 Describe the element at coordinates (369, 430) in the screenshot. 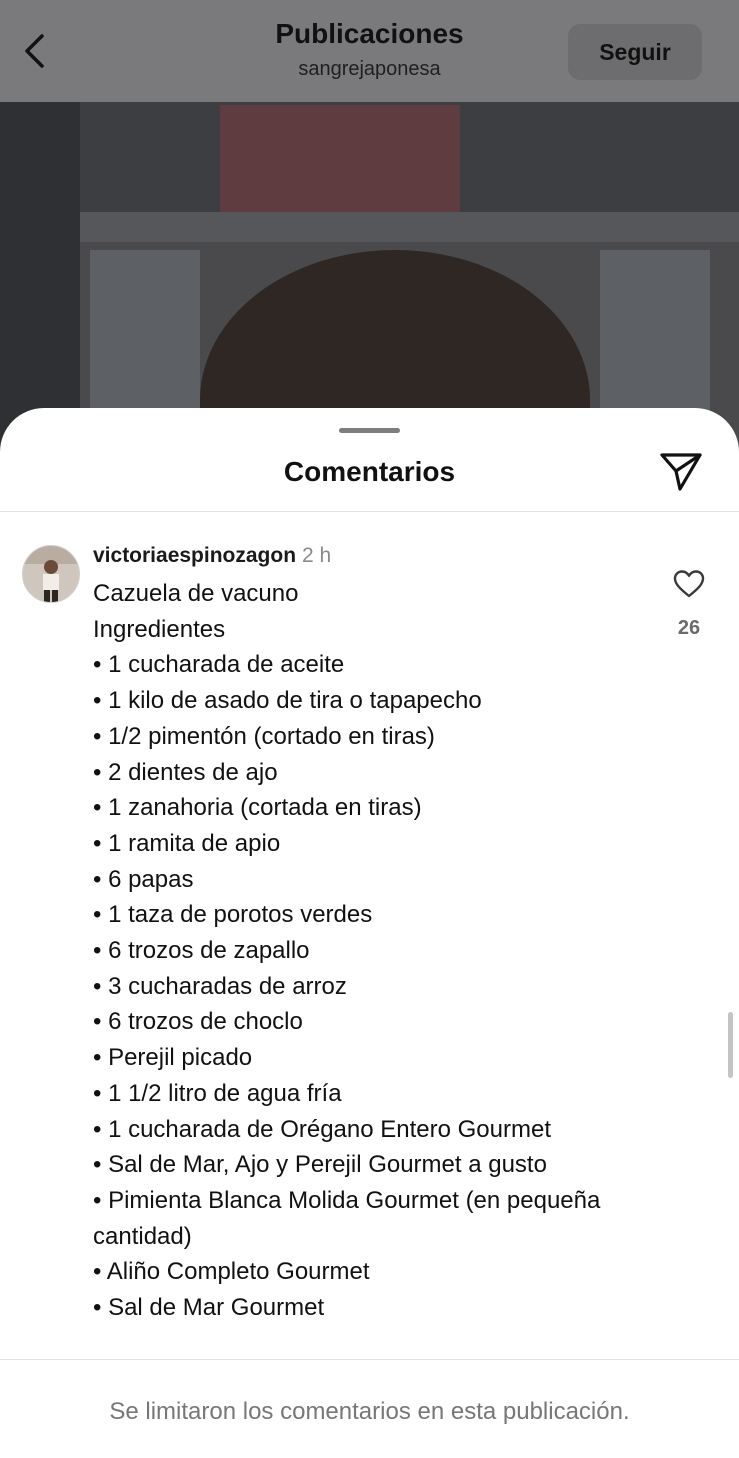

I see `sheet-drag-handle` at that location.